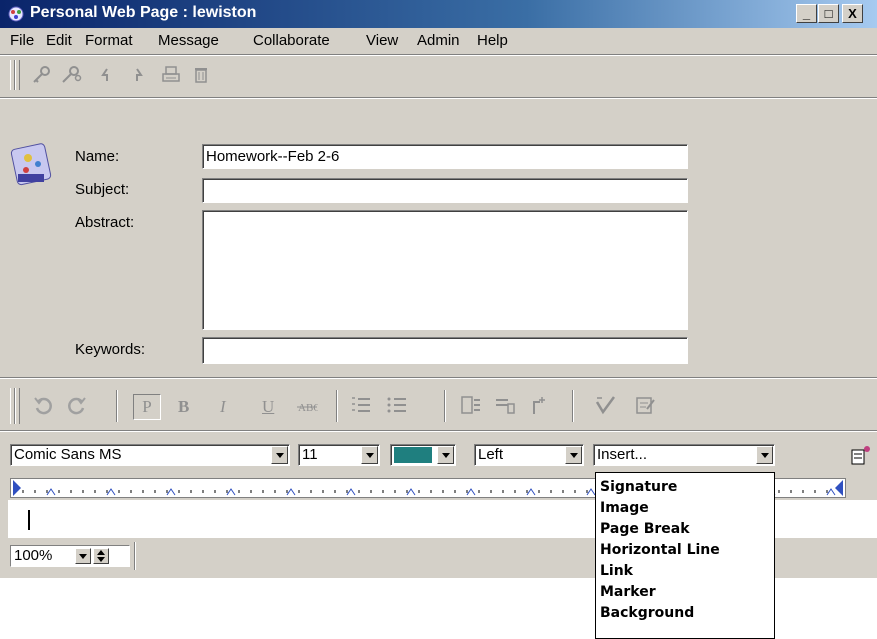  I want to click on menu-divider, so click(438, 55).